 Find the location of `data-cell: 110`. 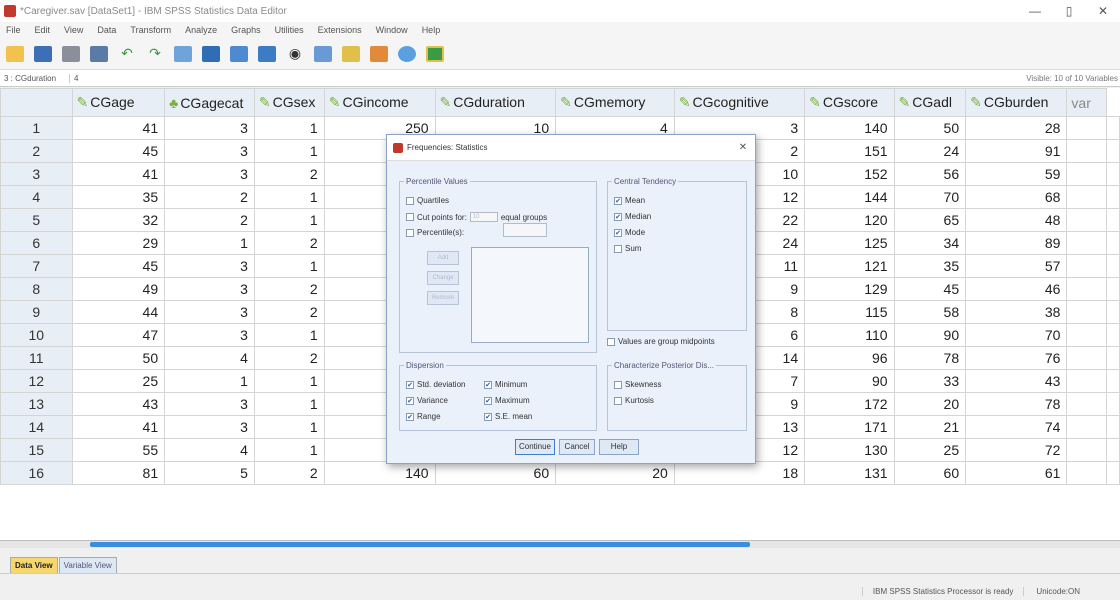

data-cell: 110 is located at coordinates (849, 335).